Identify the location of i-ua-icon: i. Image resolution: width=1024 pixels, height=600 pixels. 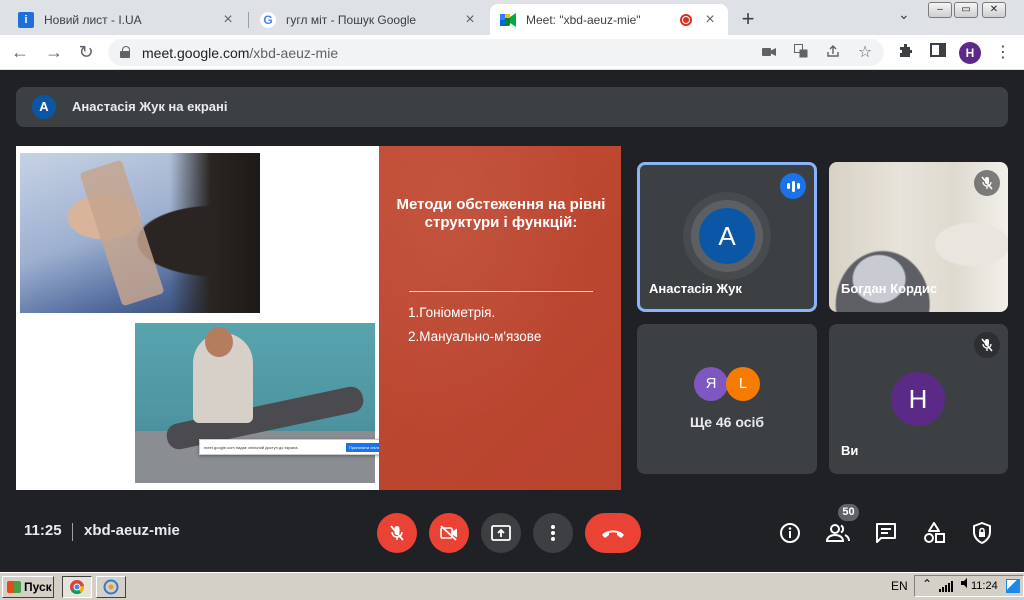
(26, 19).